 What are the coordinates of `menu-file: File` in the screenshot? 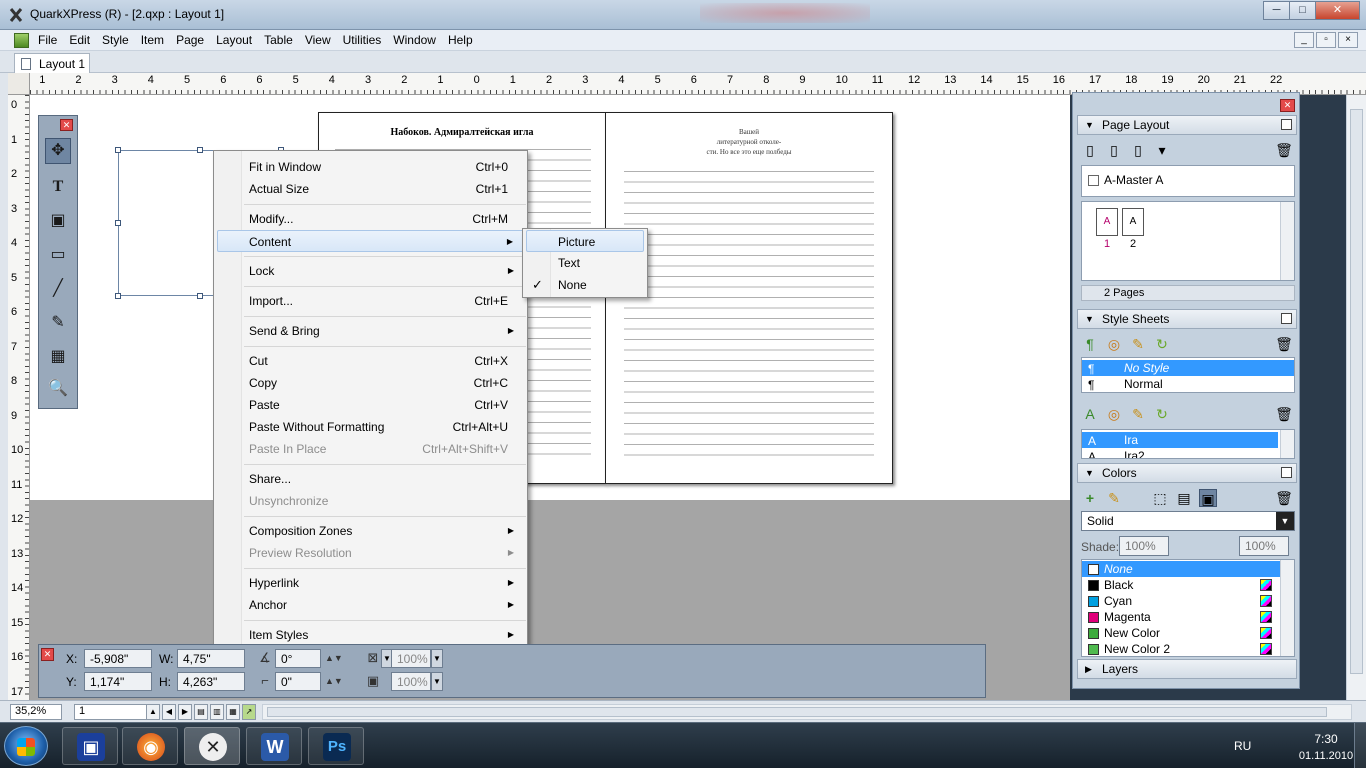 It's located at (47, 40).